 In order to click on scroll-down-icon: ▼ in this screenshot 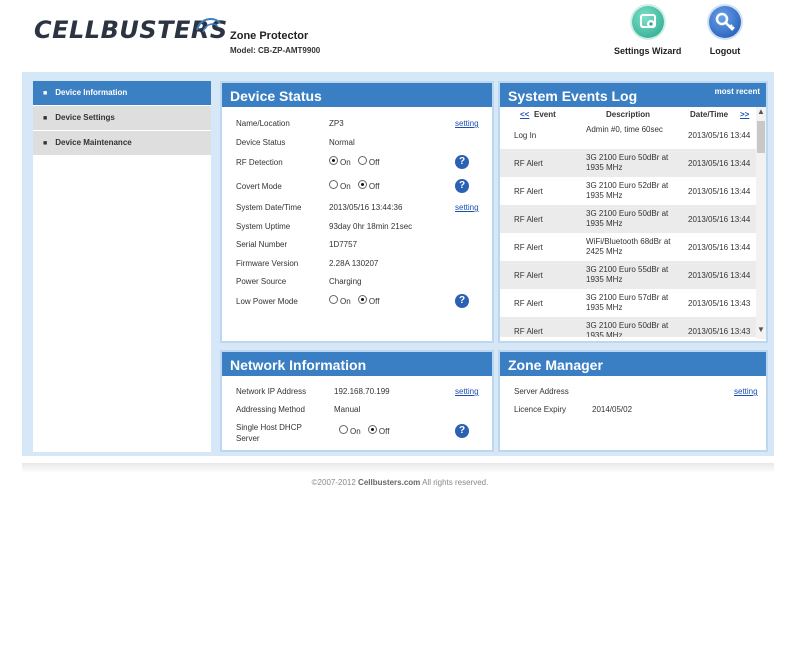, I will do `click(761, 329)`.